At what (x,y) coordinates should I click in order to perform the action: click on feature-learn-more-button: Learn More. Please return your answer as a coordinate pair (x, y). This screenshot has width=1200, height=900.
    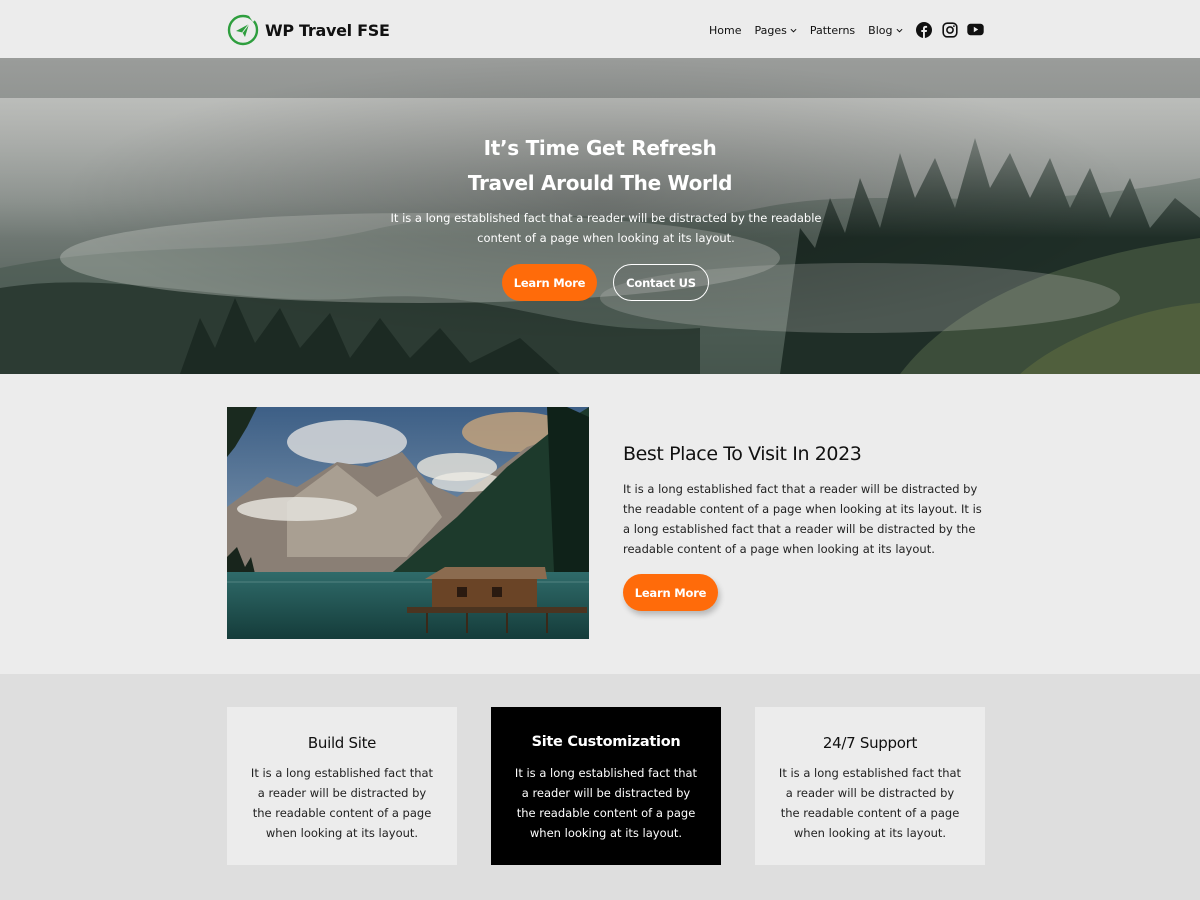
    Looking at the image, I should click on (670, 592).